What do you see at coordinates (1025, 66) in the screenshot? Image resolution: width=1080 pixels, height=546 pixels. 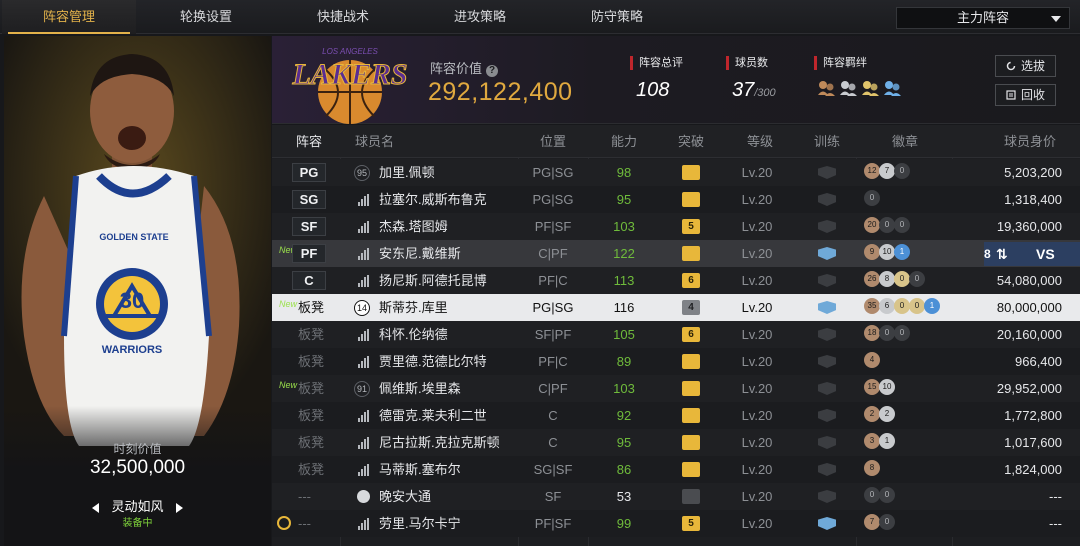 I see `select-button: 选拔` at bounding box center [1025, 66].